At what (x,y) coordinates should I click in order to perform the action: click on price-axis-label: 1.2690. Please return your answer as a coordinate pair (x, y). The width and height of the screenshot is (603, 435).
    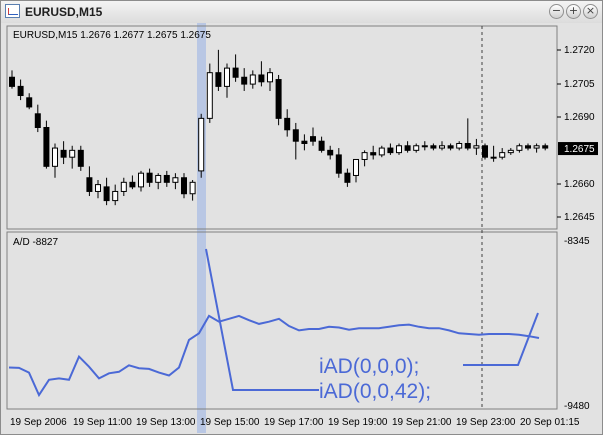
    Looking at the image, I should click on (579, 117).